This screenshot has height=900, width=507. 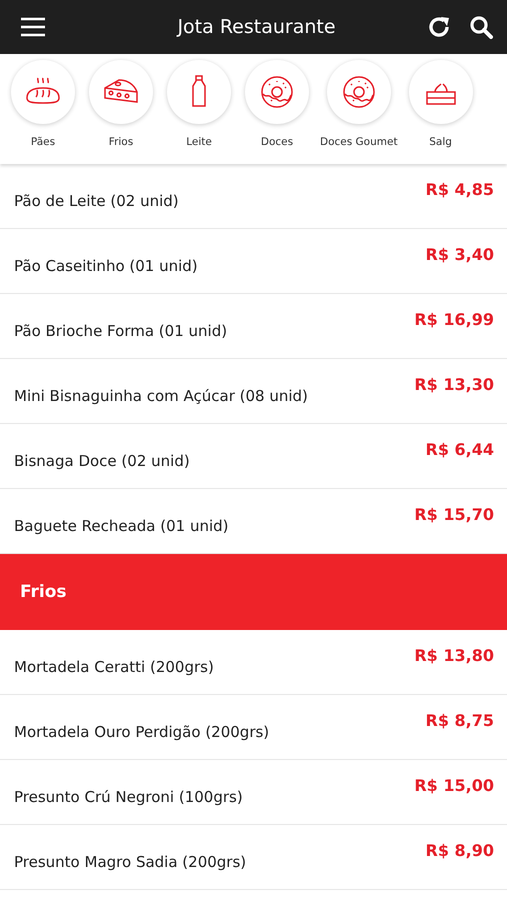 What do you see at coordinates (106, 266) in the screenshot?
I see `product-name: Pão Caseitinho (01 unid)` at bounding box center [106, 266].